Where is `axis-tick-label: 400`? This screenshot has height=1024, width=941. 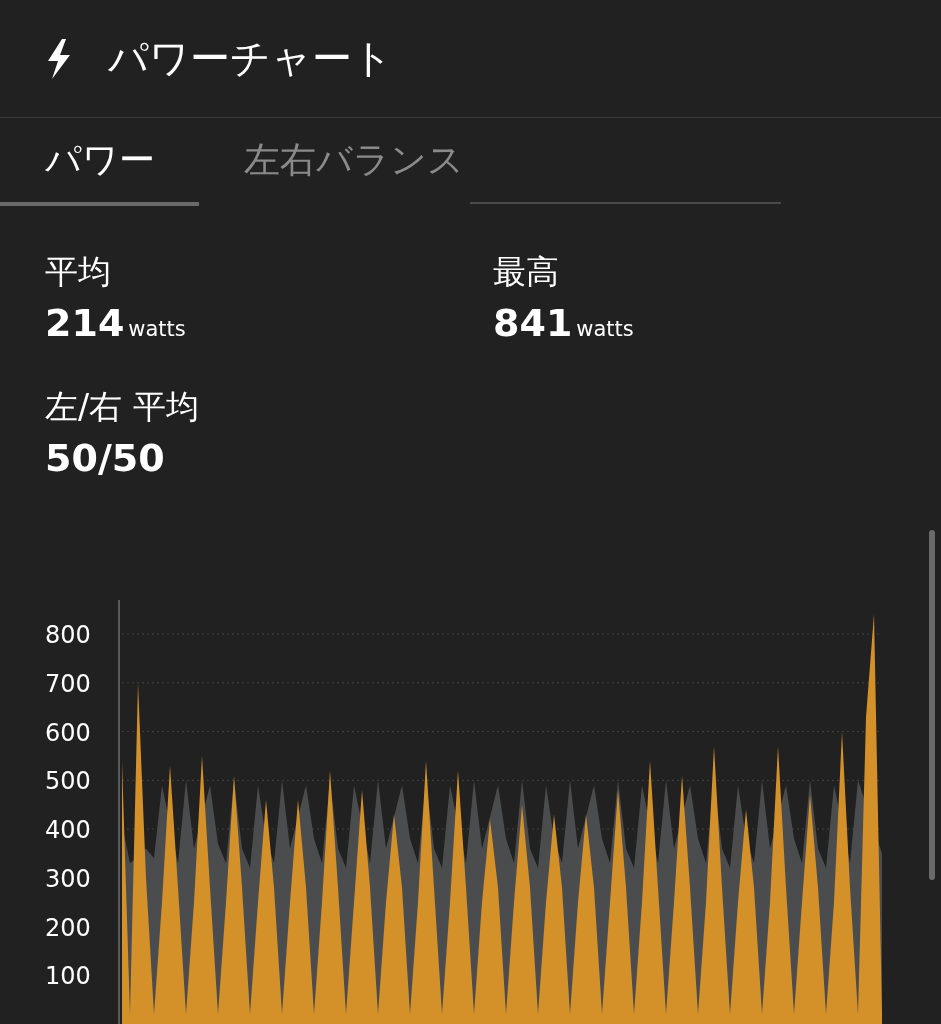 axis-tick-label: 400 is located at coordinates (68, 830).